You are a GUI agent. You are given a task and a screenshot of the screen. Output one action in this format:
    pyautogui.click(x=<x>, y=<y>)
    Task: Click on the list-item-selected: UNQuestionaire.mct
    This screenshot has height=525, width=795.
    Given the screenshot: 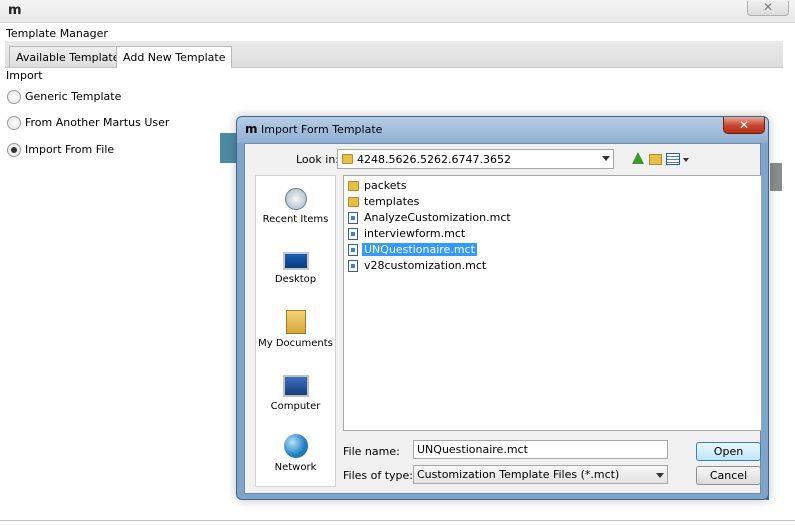 What is the action you would take?
    pyautogui.click(x=412, y=250)
    